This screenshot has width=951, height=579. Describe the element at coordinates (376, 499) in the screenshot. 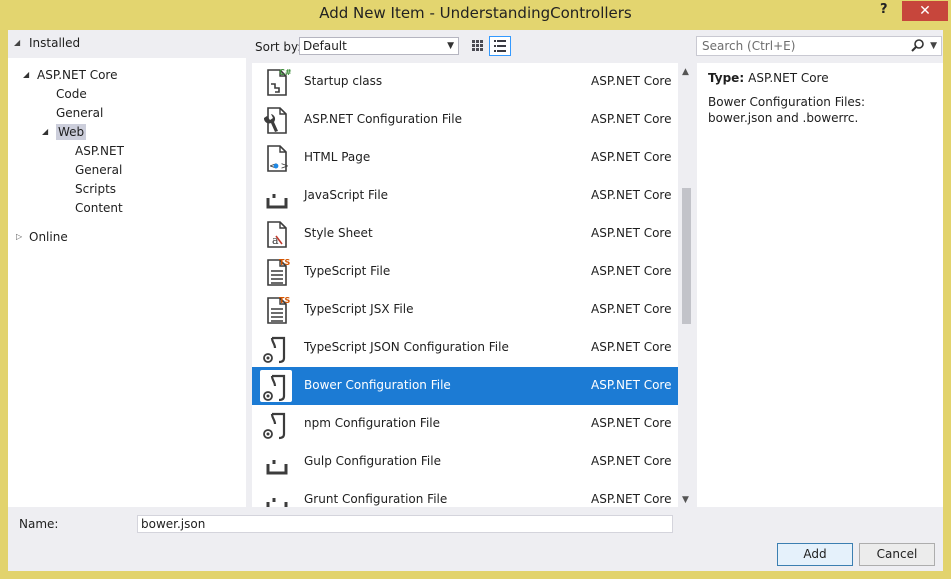

I see `template-name: Grunt Configuration File` at that location.